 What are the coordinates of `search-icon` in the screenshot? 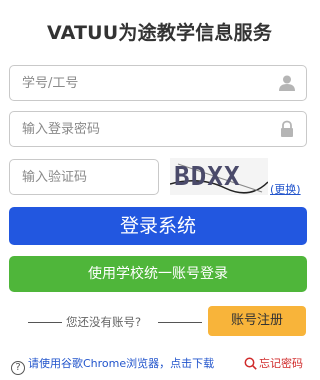 It's located at (250, 363).